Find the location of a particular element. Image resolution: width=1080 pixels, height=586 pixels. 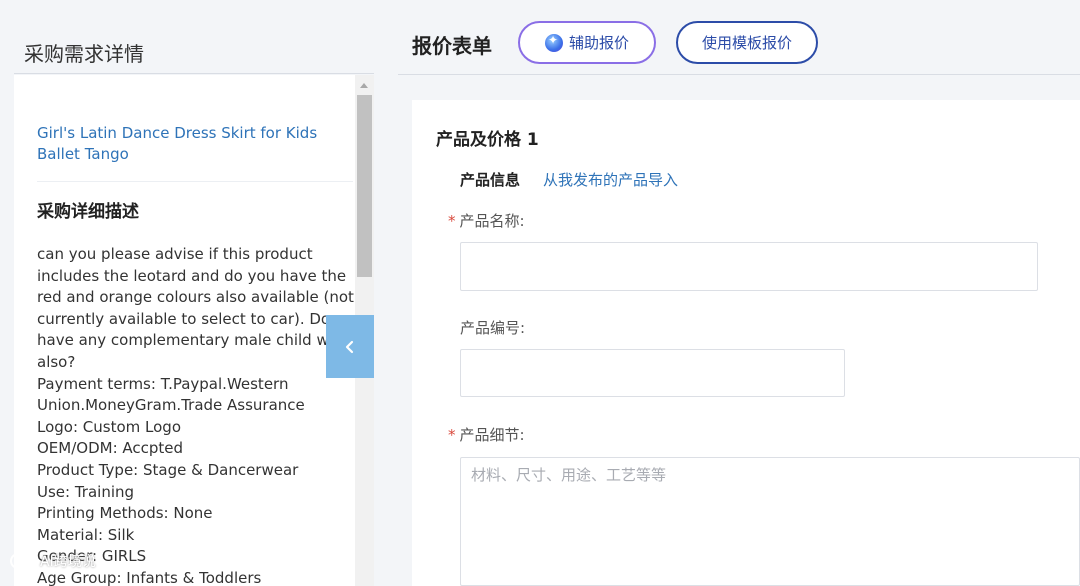

watermark: AI跨境说 is located at coordinates (52, 561).